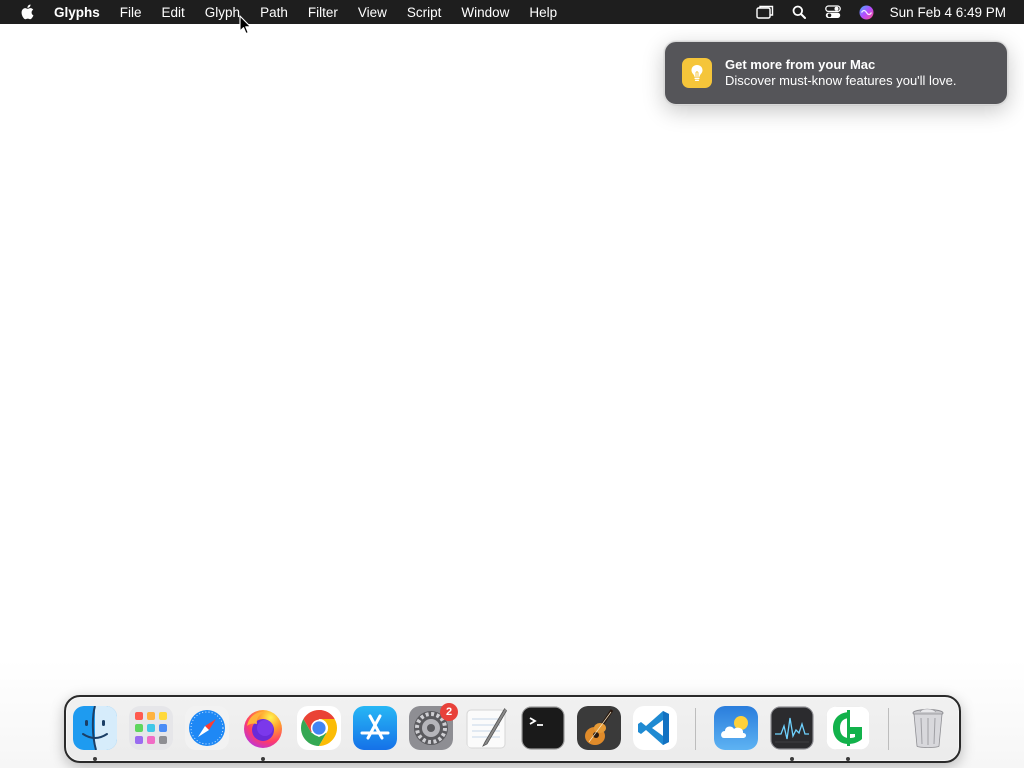  I want to click on menu-clock: Sun Feb 4 6:49 PM, so click(948, 12).